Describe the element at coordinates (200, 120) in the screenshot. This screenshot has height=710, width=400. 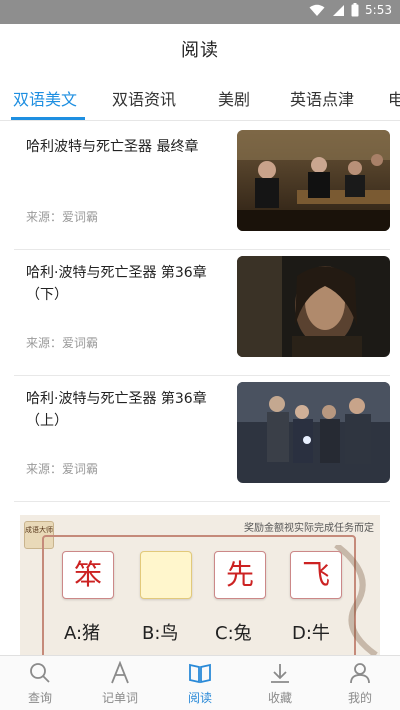
I see `tabs-divider` at that location.